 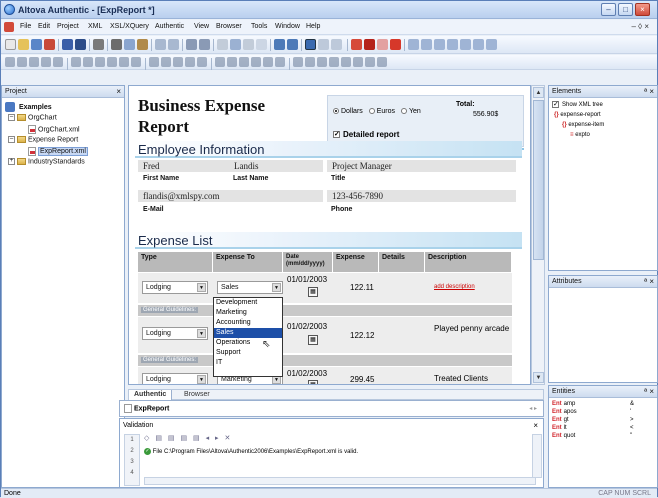 What do you see at coordinates (577, 104) in the screenshot?
I see `show-xml-tree-checkbox: ✓ Show XML tree` at bounding box center [577, 104].